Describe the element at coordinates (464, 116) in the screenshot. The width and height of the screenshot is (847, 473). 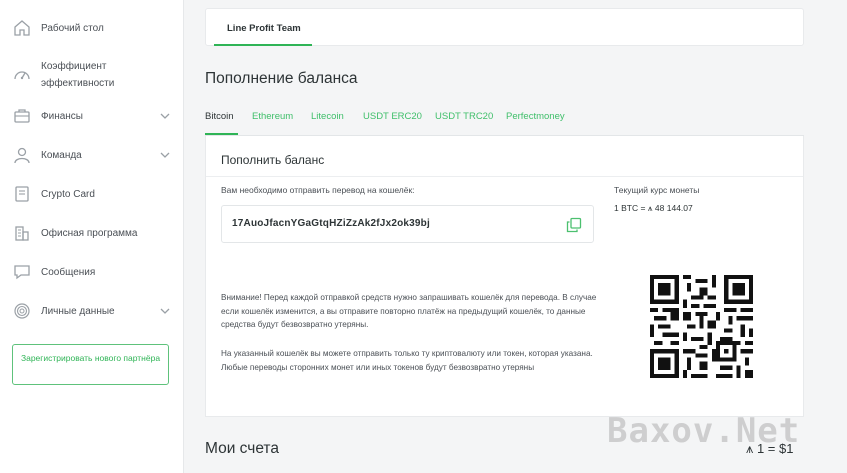
I see `tab-usdt-trc20: USDT TRC20` at that location.